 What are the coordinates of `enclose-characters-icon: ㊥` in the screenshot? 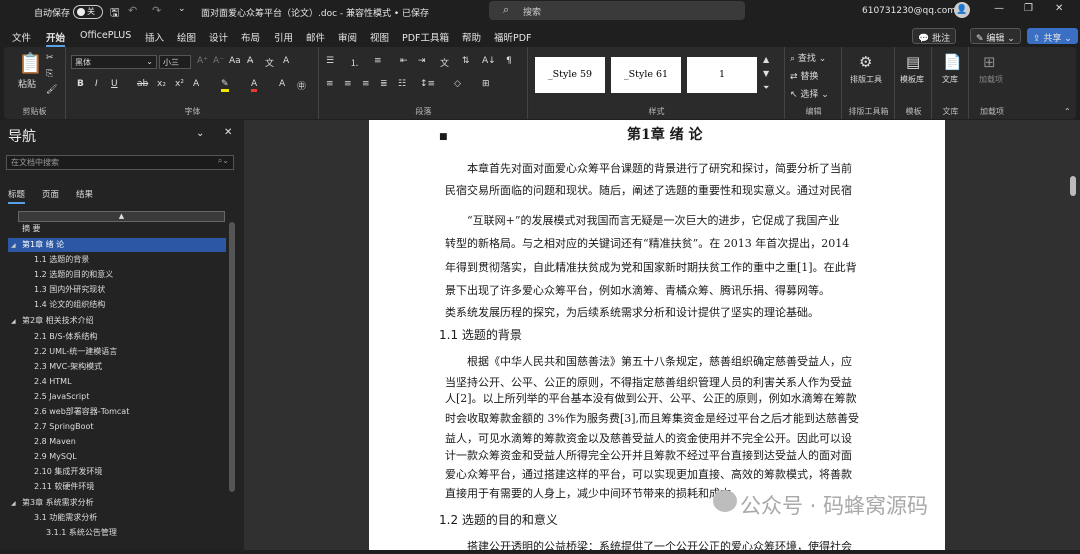 It's located at (301, 85).